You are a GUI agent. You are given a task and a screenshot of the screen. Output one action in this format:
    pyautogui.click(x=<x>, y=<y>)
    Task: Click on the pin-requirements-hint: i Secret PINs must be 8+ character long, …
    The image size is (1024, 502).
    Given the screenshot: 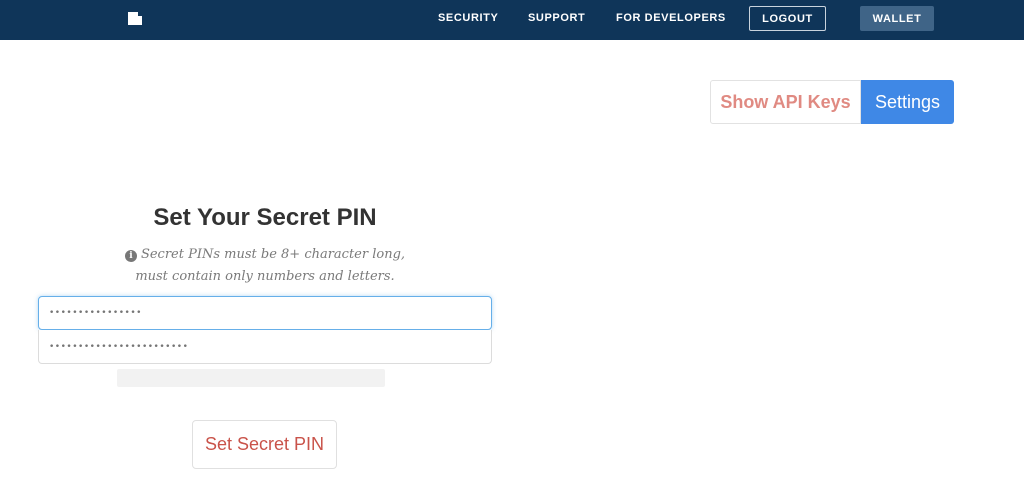 What is the action you would take?
    pyautogui.click(x=265, y=266)
    